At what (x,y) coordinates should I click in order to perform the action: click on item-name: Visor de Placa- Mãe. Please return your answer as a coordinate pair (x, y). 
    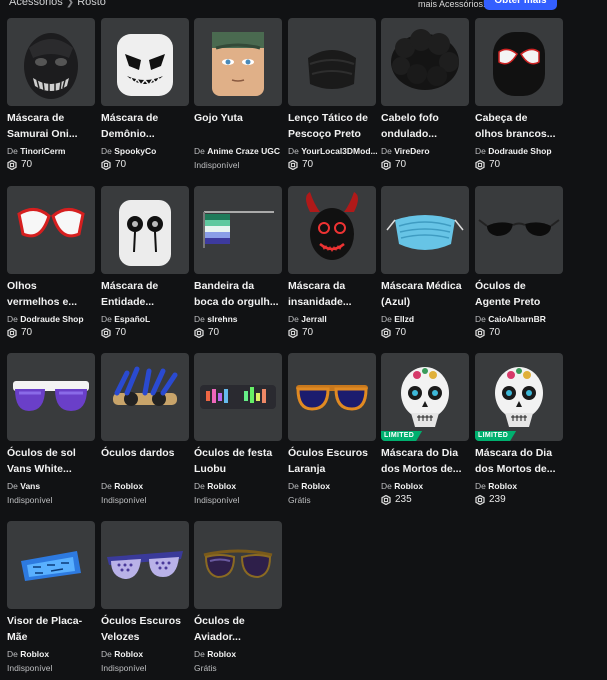
    Looking at the image, I should click on (52, 629).